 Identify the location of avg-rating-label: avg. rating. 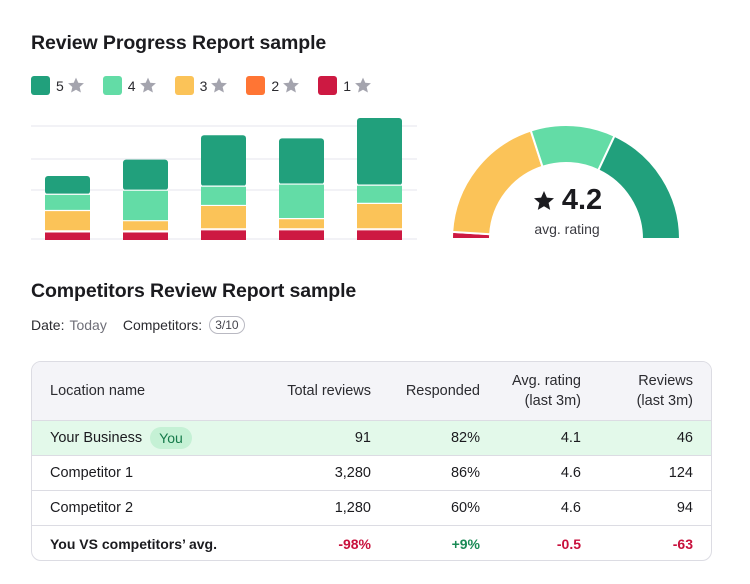
(567, 229).